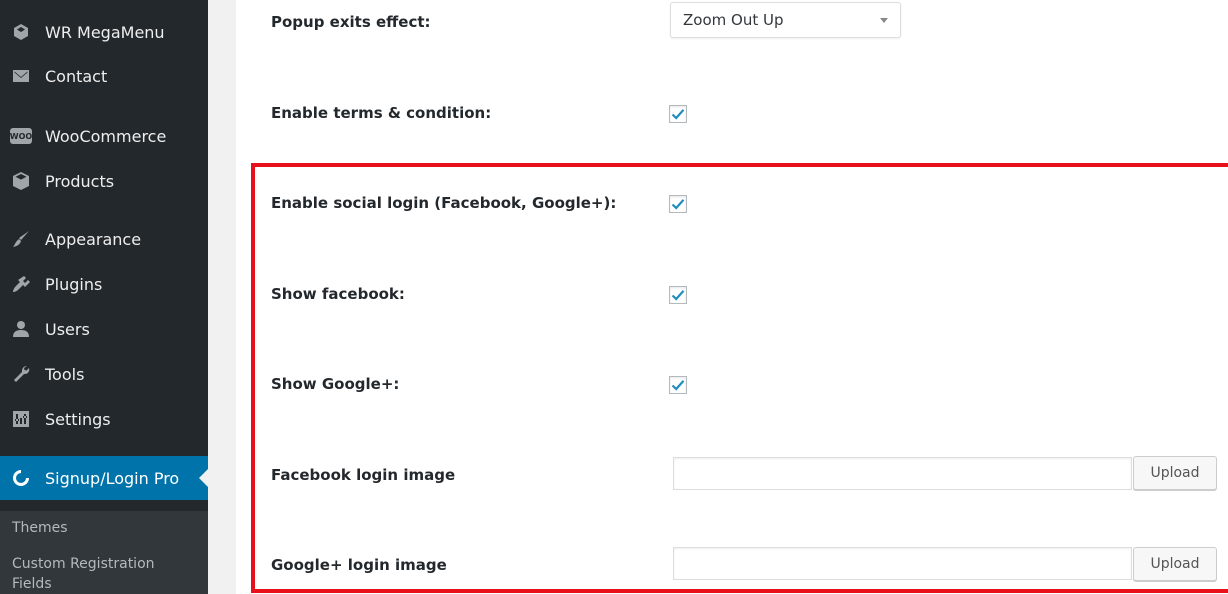  I want to click on google-login-image-label: Google+ login image, so click(359, 565).